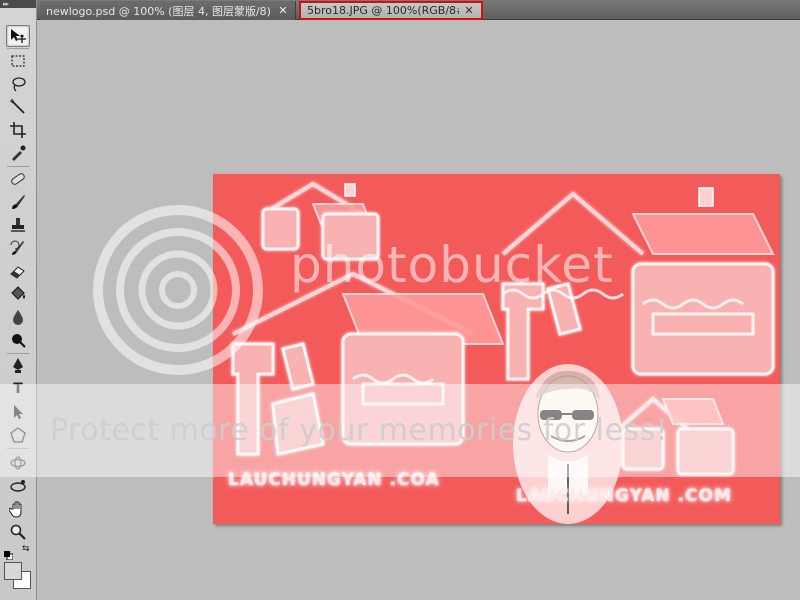  I want to click on default-colors-icon, so click(9, 553).